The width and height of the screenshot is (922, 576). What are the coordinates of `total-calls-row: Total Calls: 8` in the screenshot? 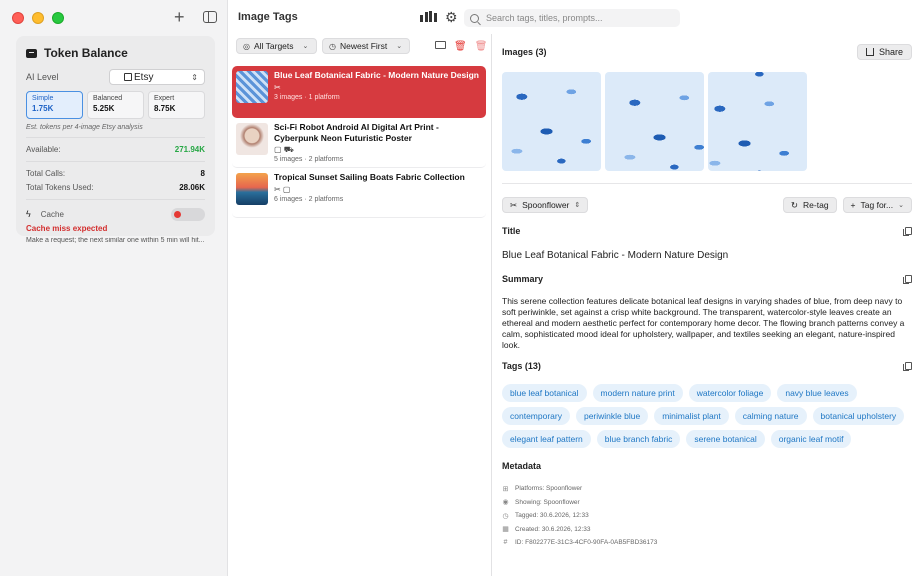 It's located at (115, 173).